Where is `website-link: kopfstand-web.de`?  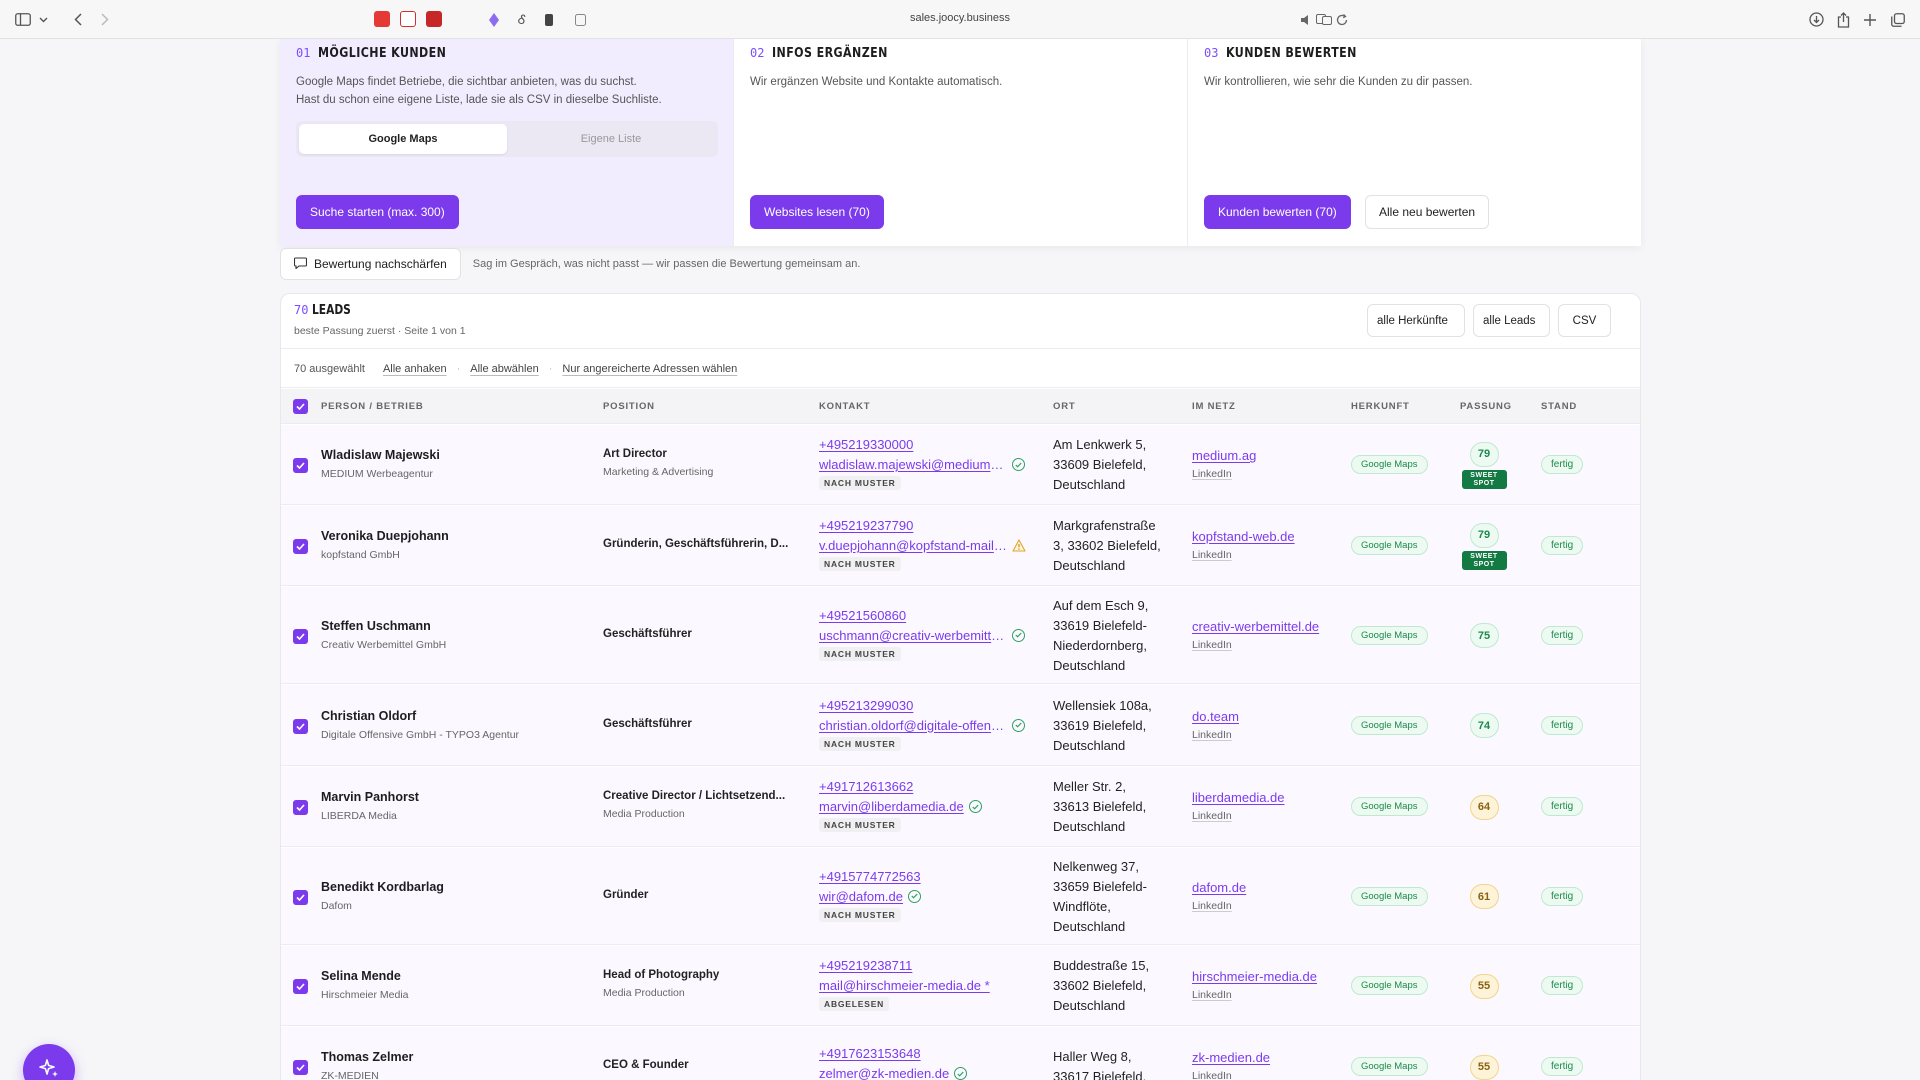
website-link: kopfstand-web.de is located at coordinates (1267, 536).